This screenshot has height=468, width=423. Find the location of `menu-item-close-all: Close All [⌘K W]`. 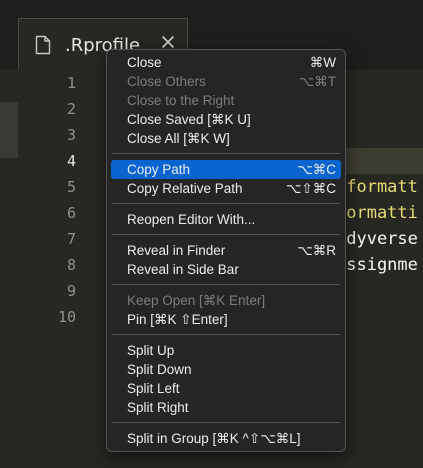

menu-item-close-all: Close All [⌘K W] is located at coordinates (226, 138).